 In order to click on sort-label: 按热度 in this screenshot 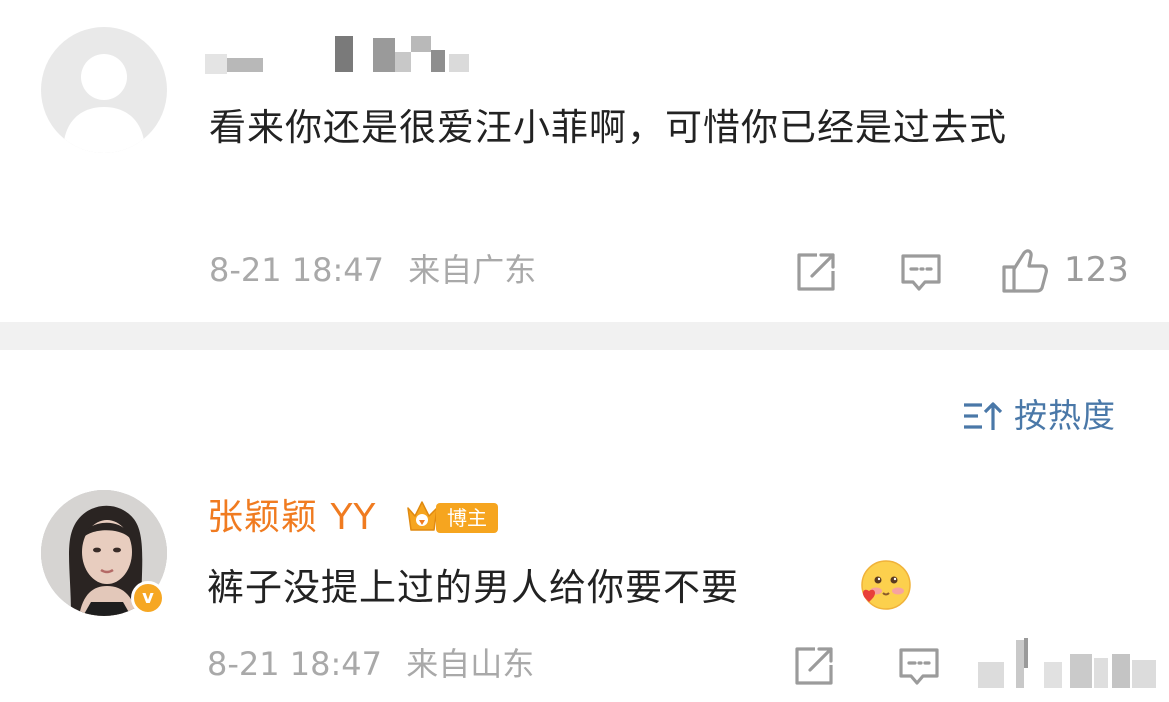, I will do `click(1065, 415)`.